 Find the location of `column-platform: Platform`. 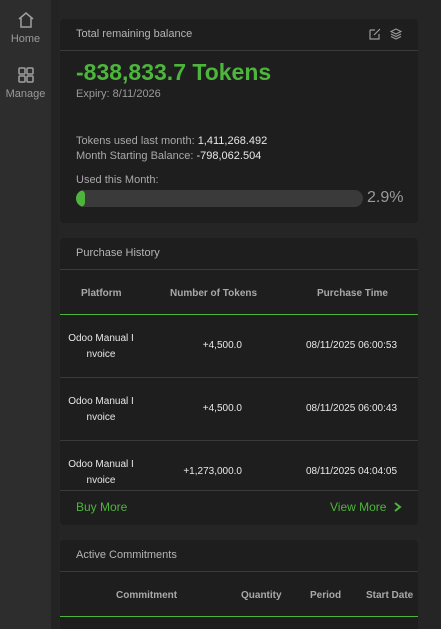

column-platform: Platform is located at coordinates (101, 293).